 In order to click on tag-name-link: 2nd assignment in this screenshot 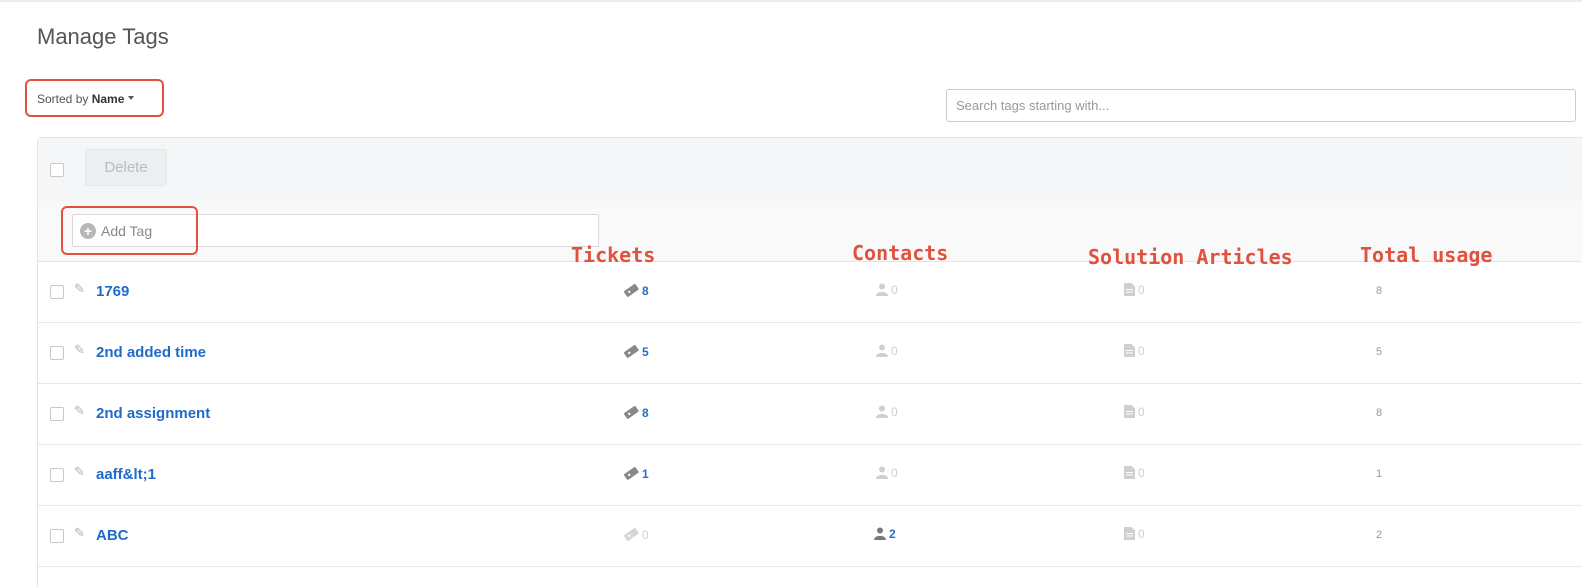, I will do `click(153, 413)`.